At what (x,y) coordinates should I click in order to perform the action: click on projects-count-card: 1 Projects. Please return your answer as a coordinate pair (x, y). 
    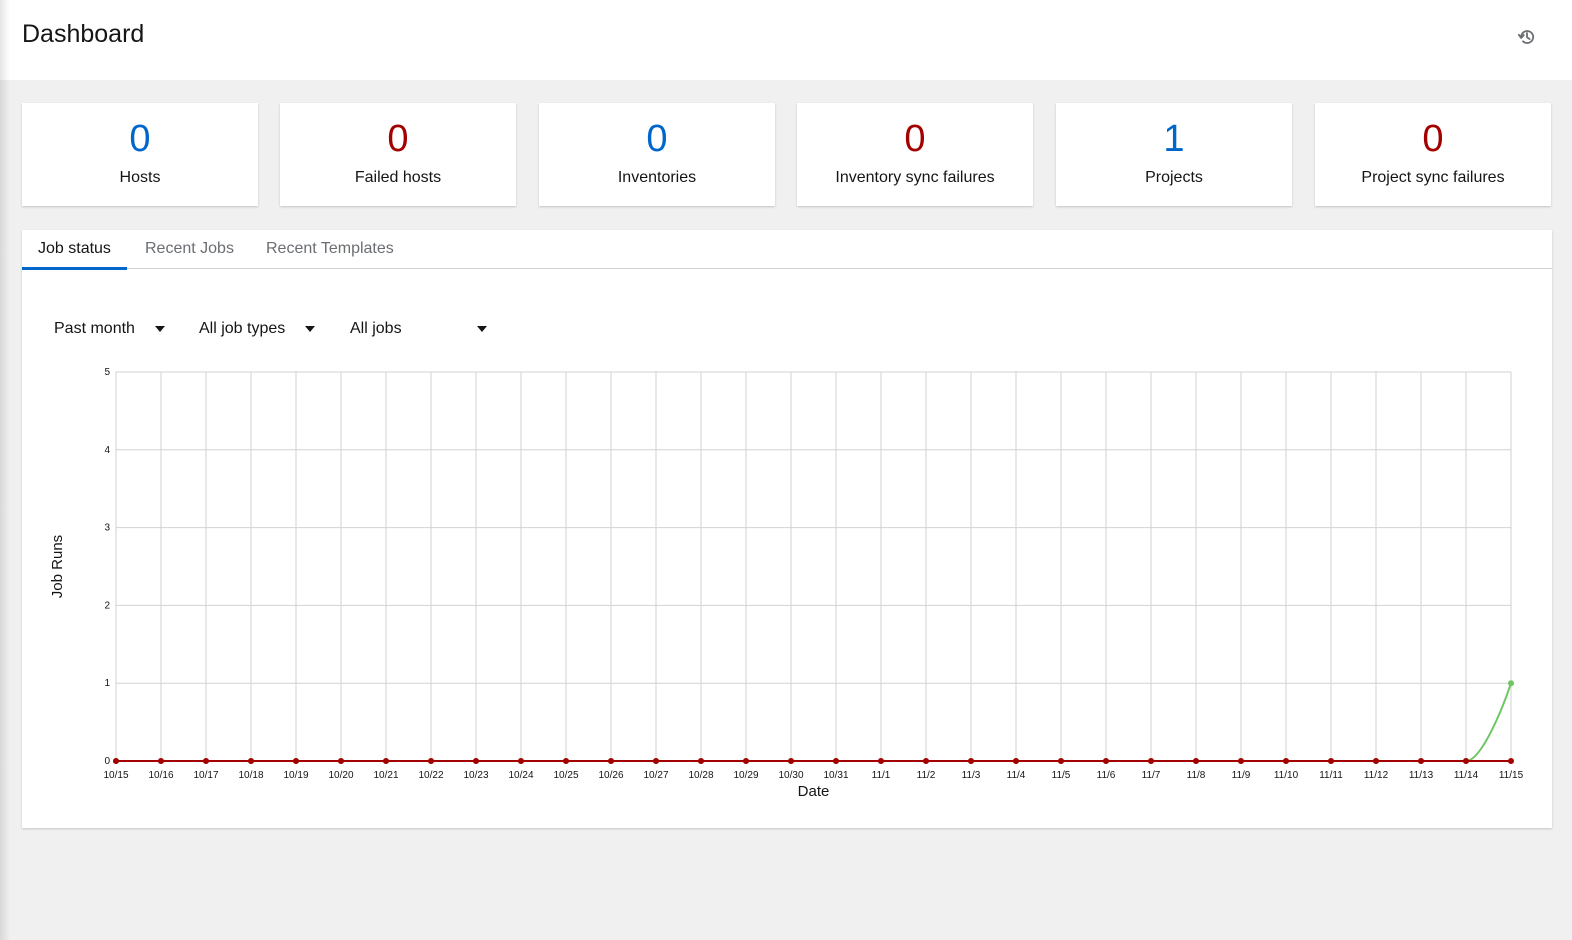
    Looking at the image, I should click on (1174, 154).